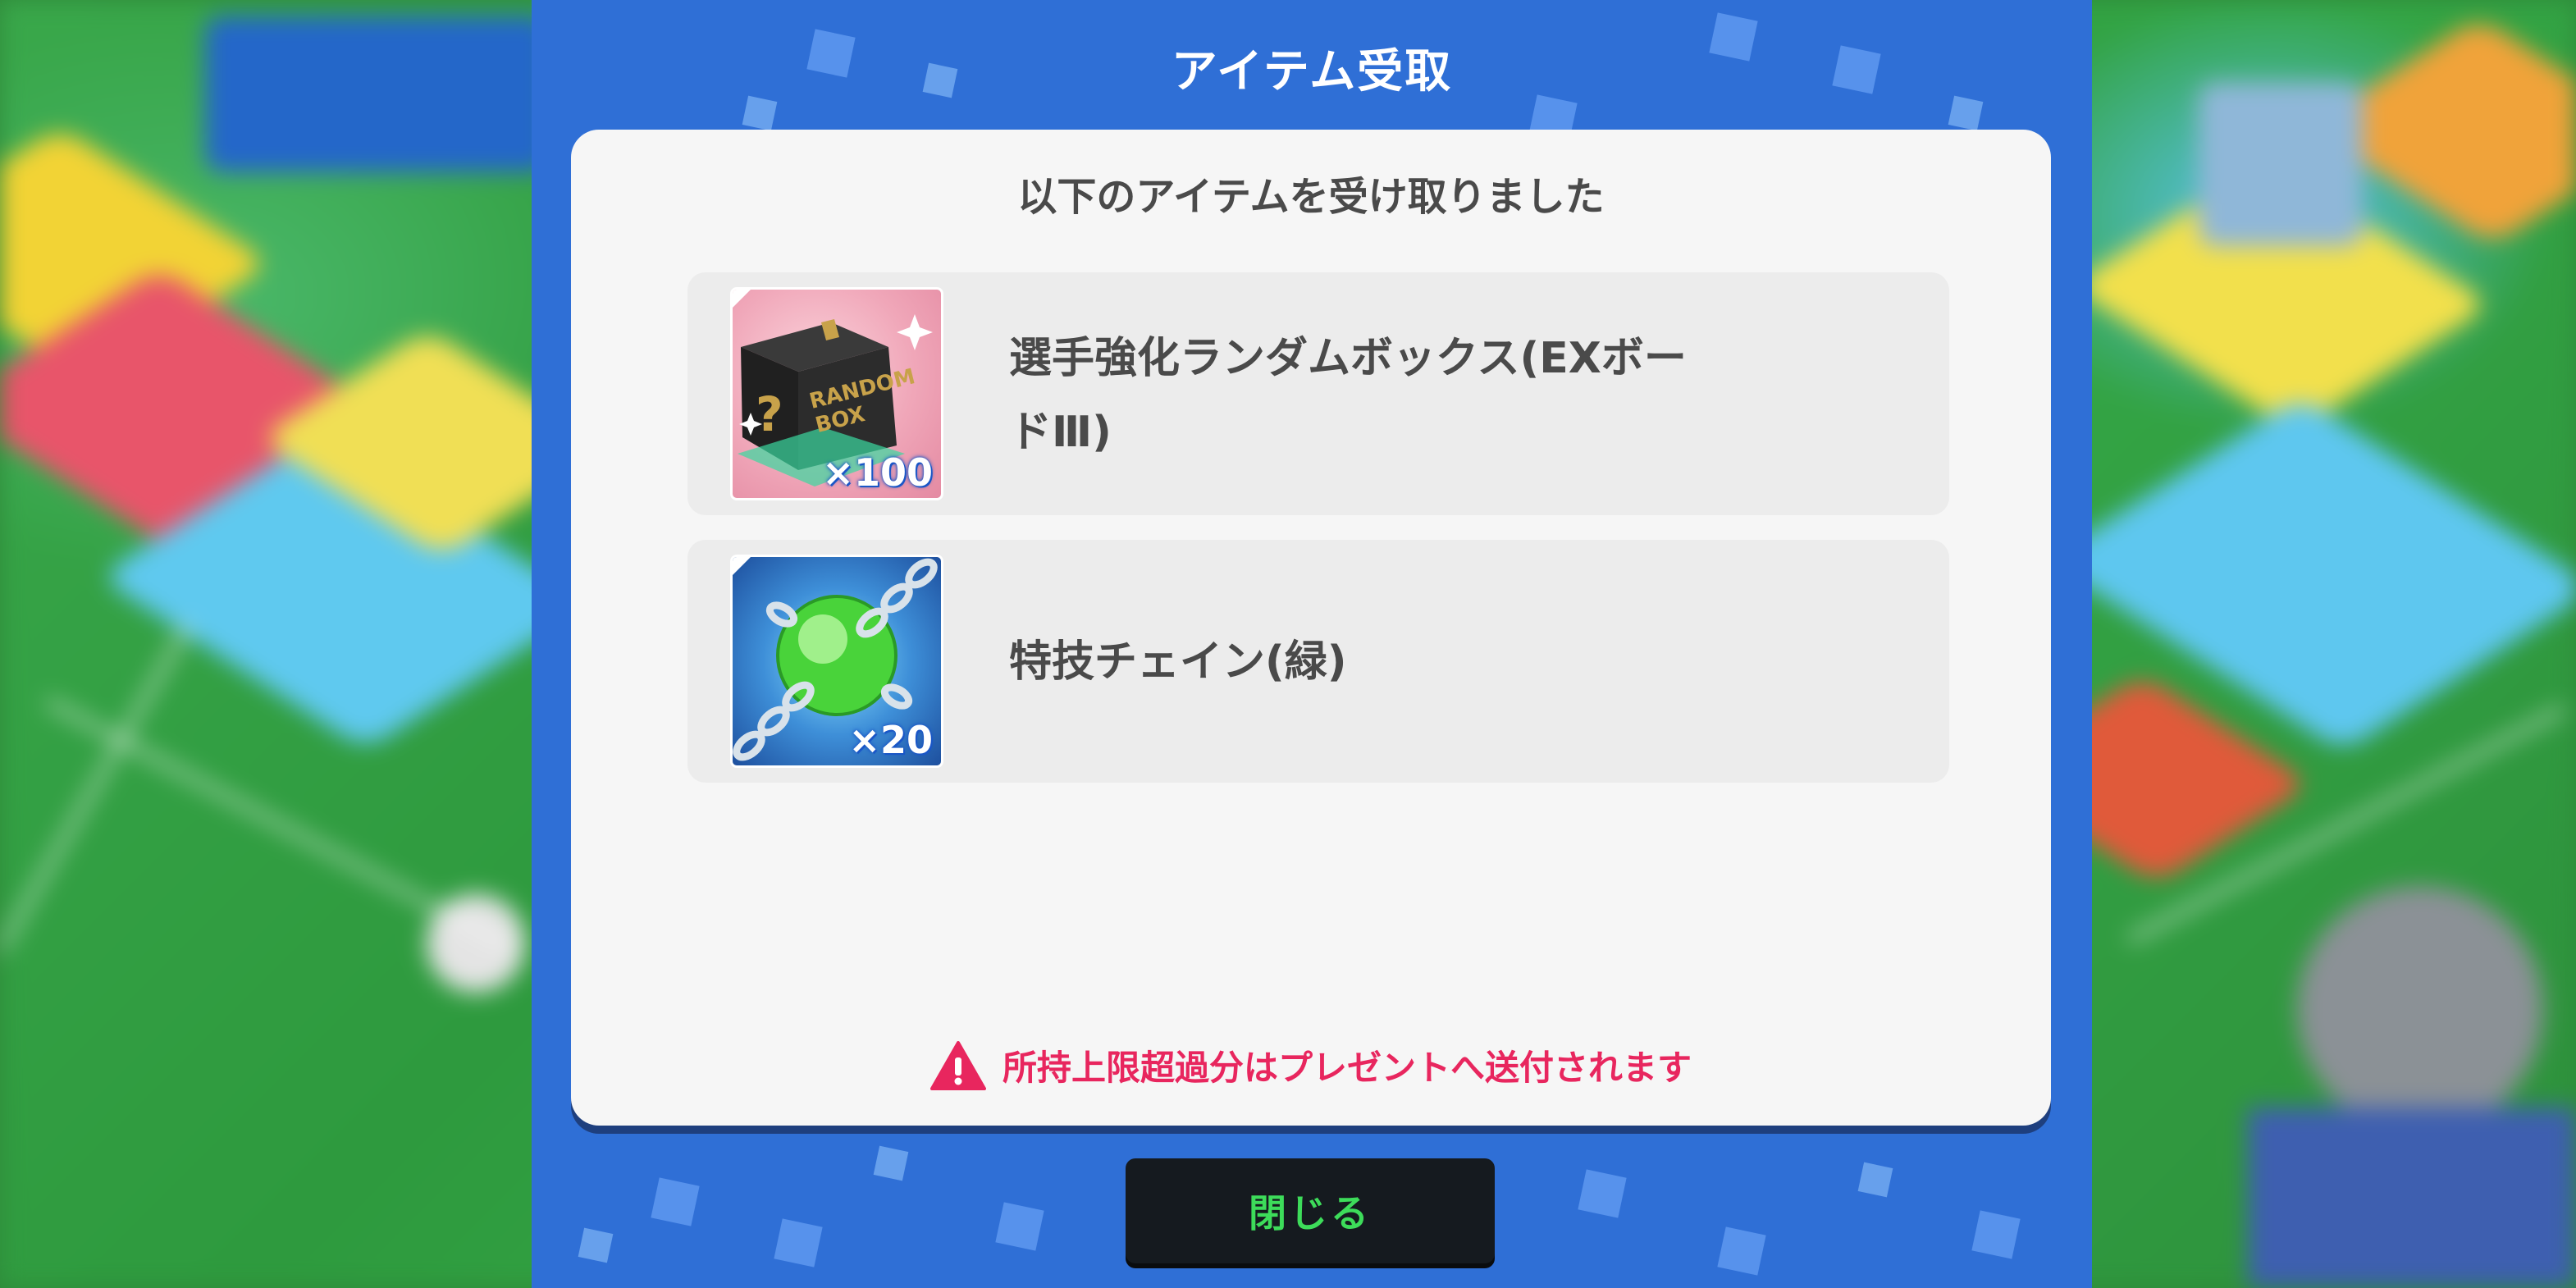 The width and height of the screenshot is (2576, 1288). Describe the element at coordinates (1347, 1068) in the screenshot. I see `warning-text: 所持上限超過分はプレゼントへ送付されます` at that location.